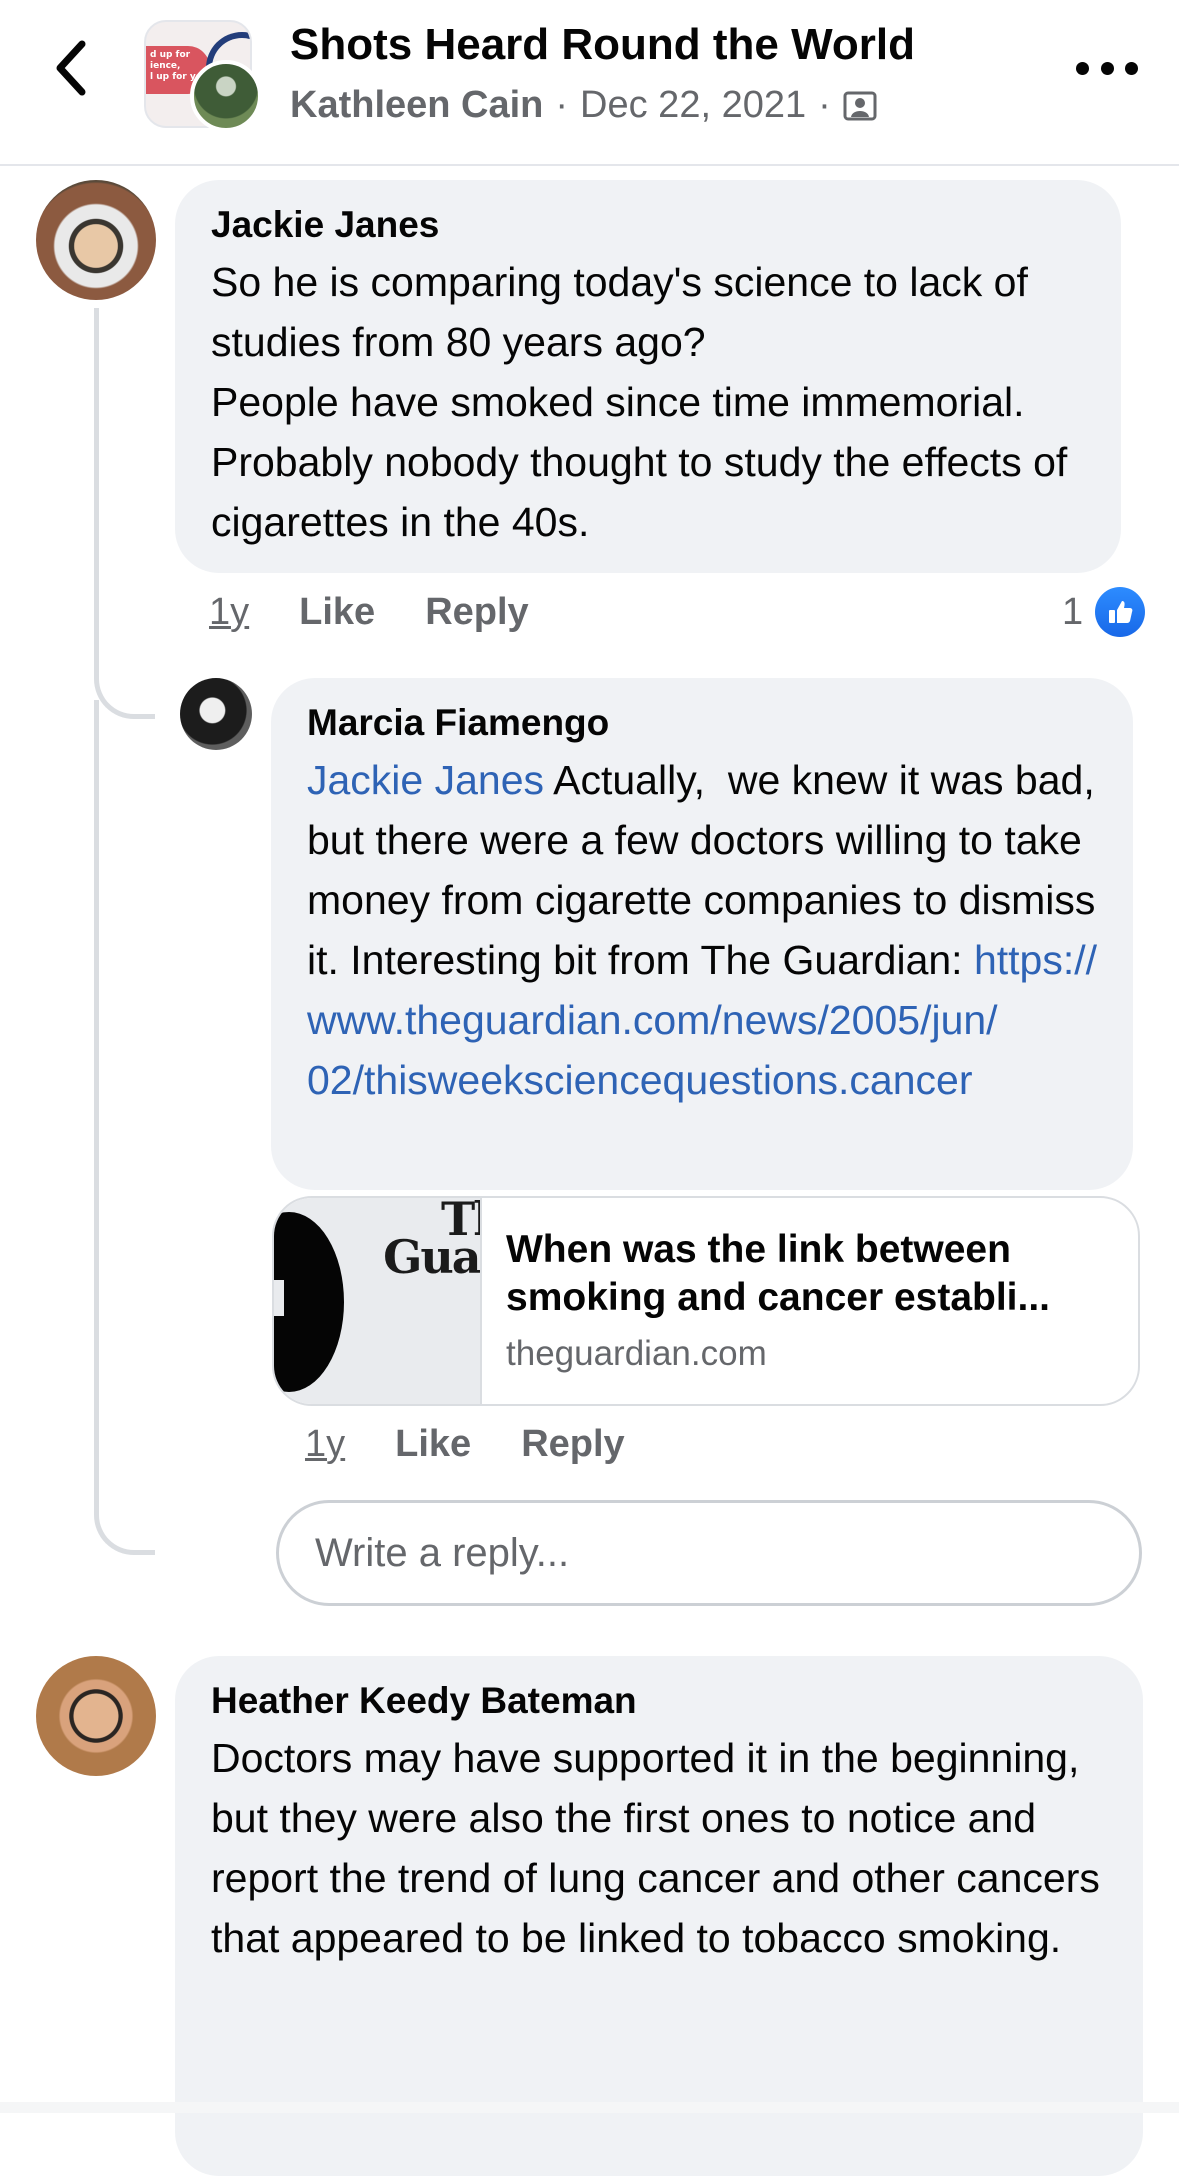 This screenshot has height=2176, width=1179. I want to click on comment-author: Jackie Janes, so click(648, 225).